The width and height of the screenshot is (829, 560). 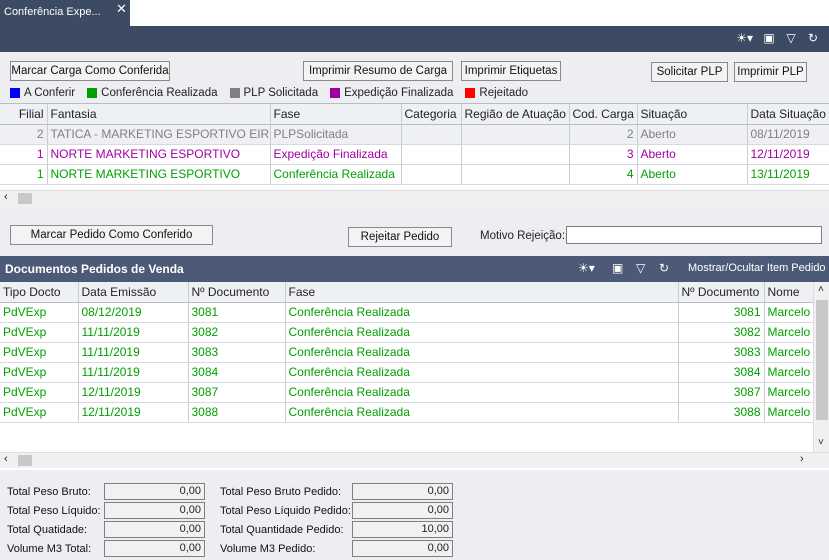 I want to click on panel-title: Documentos Pedidos de Venda, so click(x=94, y=269).